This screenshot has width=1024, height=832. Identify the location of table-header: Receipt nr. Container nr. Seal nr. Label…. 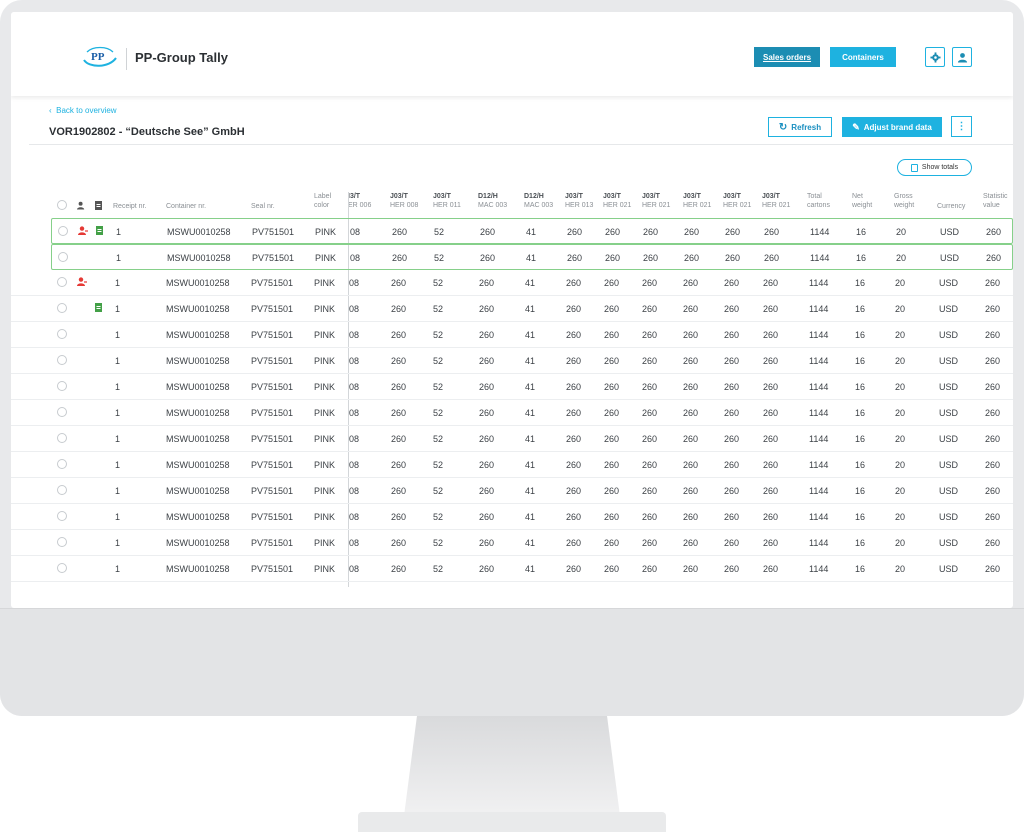
(512, 202).